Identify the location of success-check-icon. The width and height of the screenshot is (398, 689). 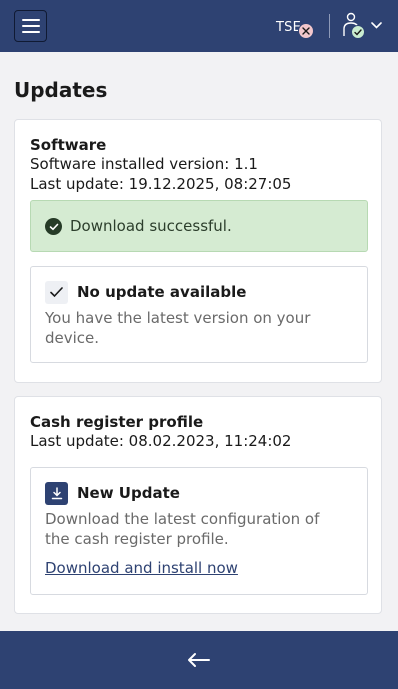
(53, 226).